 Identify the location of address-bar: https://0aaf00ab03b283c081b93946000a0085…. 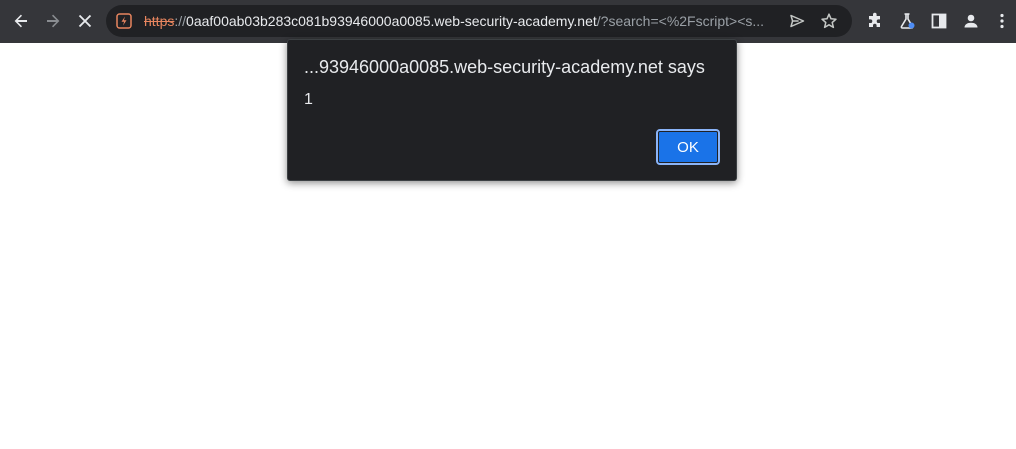
(479, 21).